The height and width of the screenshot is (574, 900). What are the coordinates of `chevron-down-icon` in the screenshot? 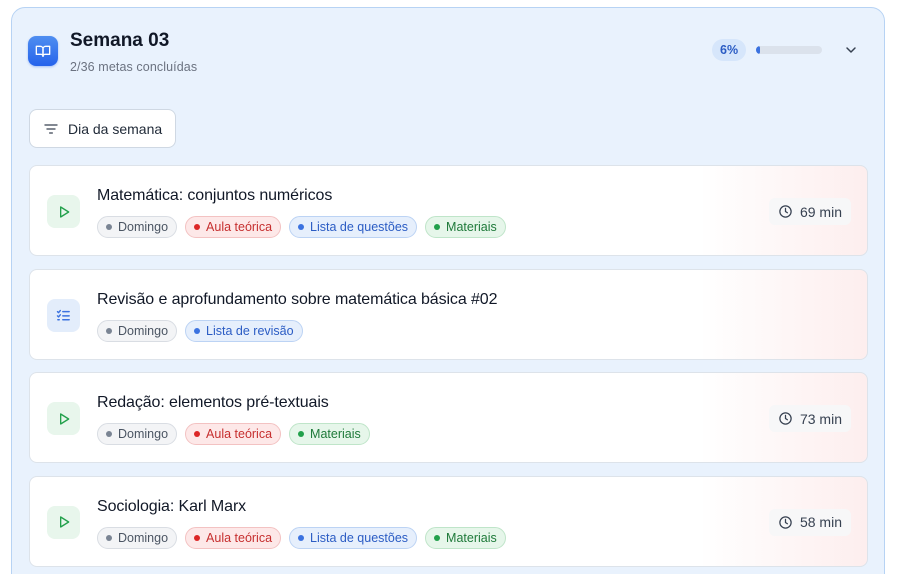 It's located at (851, 50).